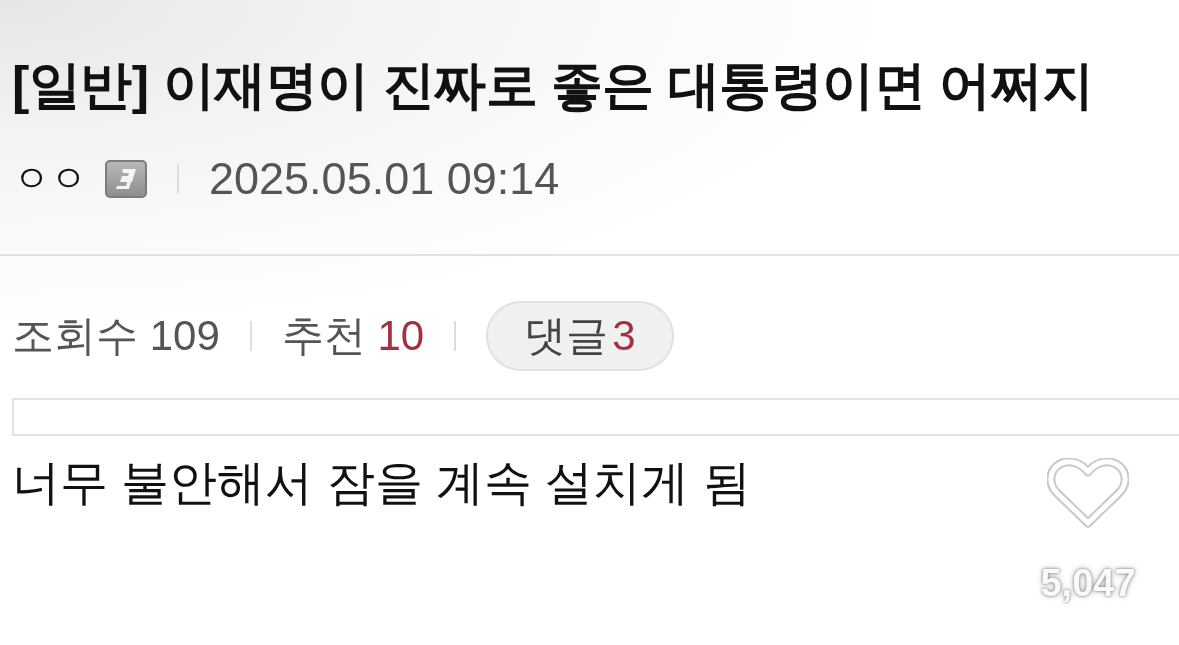 The height and width of the screenshot is (645, 1179). What do you see at coordinates (353, 336) in the screenshot?
I see `stat-text: 추천 10` at bounding box center [353, 336].